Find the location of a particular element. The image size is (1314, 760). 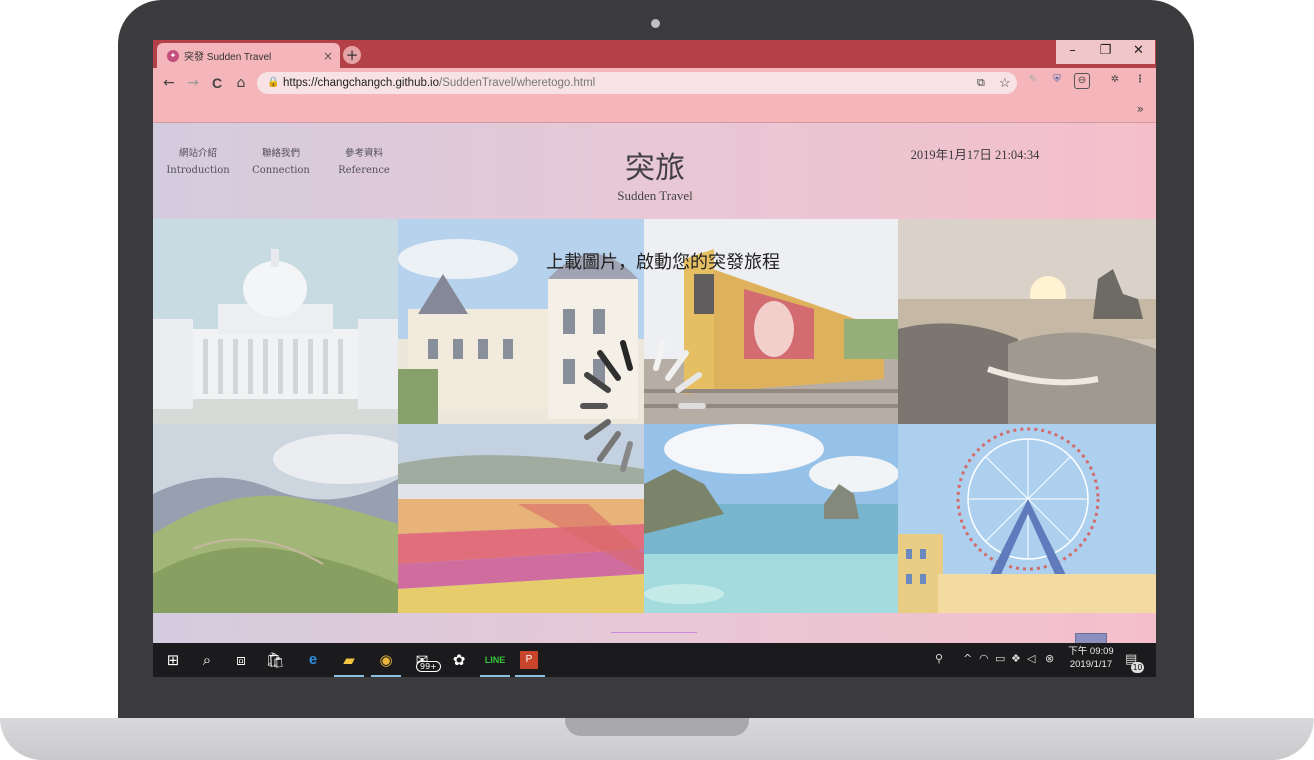

nav-introduction-en: Introduction is located at coordinates (198, 170).